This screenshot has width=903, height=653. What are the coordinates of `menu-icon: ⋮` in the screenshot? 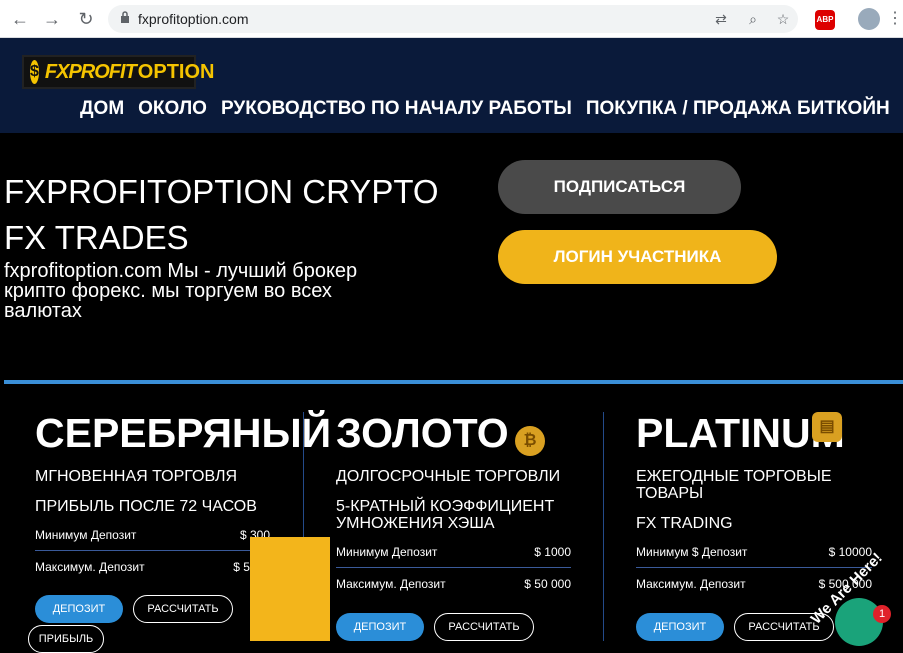 It's located at (895, 19).